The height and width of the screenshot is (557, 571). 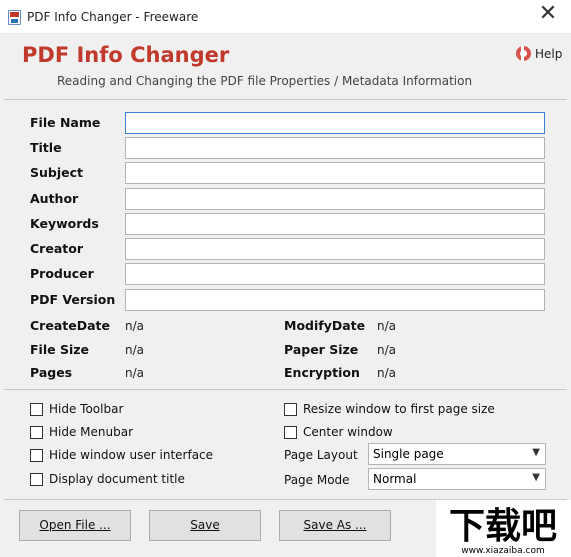 What do you see at coordinates (36, 432) in the screenshot?
I see `hide-menubar-checkbox` at bounding box center [36, 432].